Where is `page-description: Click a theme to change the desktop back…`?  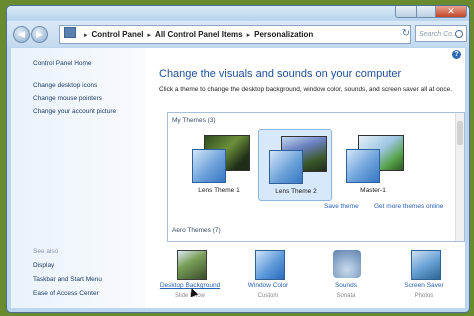
page-description: Click a theme to change the desktop back… is located at coordinates (306, 89).